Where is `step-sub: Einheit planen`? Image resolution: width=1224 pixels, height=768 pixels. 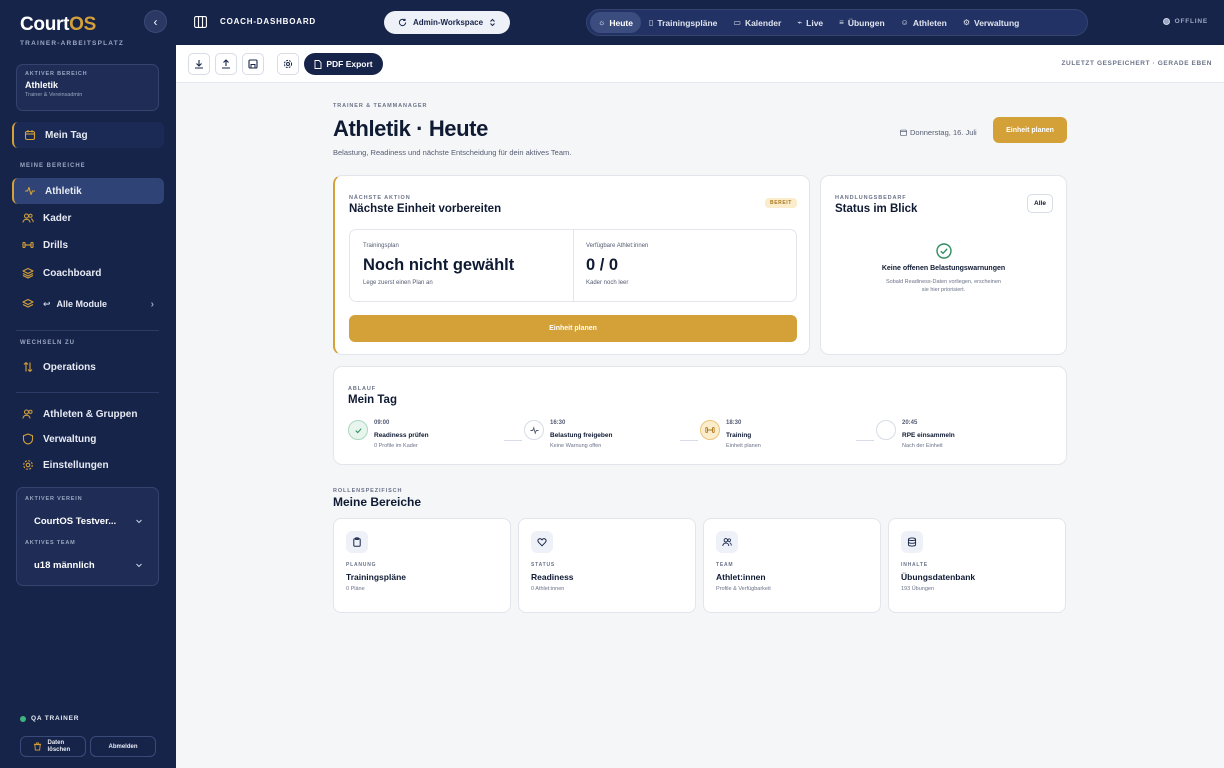 step-sub: Einheit planen is located at coordinates (743, 446).